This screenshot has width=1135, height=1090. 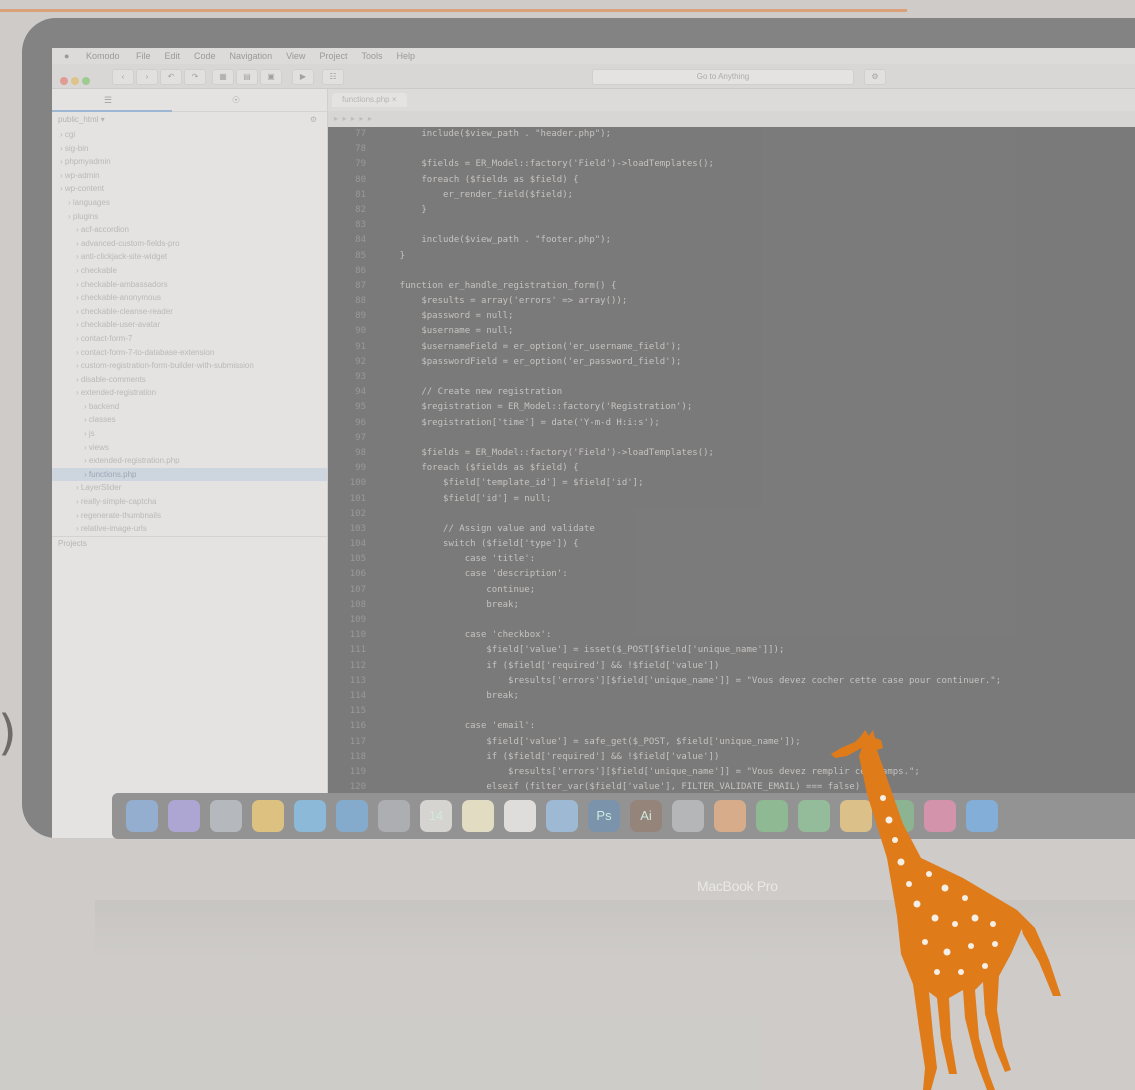 I want to click on reminders-icon, so click(x=520, y=816).